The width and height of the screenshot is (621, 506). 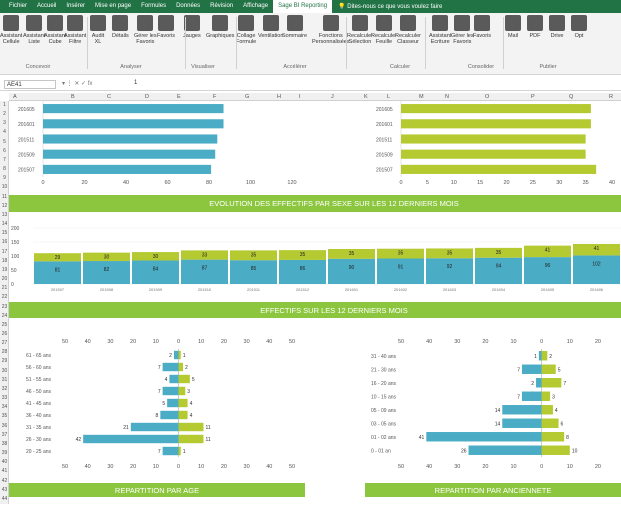 What do you see at coordinates (4, 169) in the screenshot?
I see `row-header: 8` at bounding box center [4, 169].